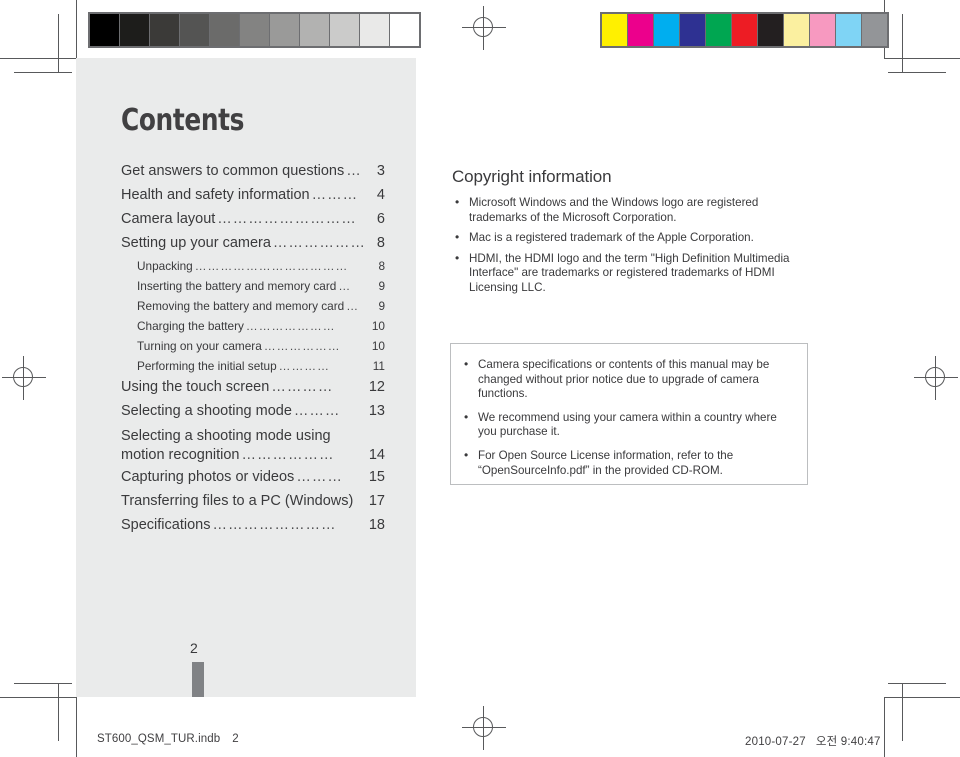 This screenshot has width=960, height=757. What do you see at coordinates (183, 120) in the screenshot?
I see `page-title: Contents` at bounding box center [183, 120].